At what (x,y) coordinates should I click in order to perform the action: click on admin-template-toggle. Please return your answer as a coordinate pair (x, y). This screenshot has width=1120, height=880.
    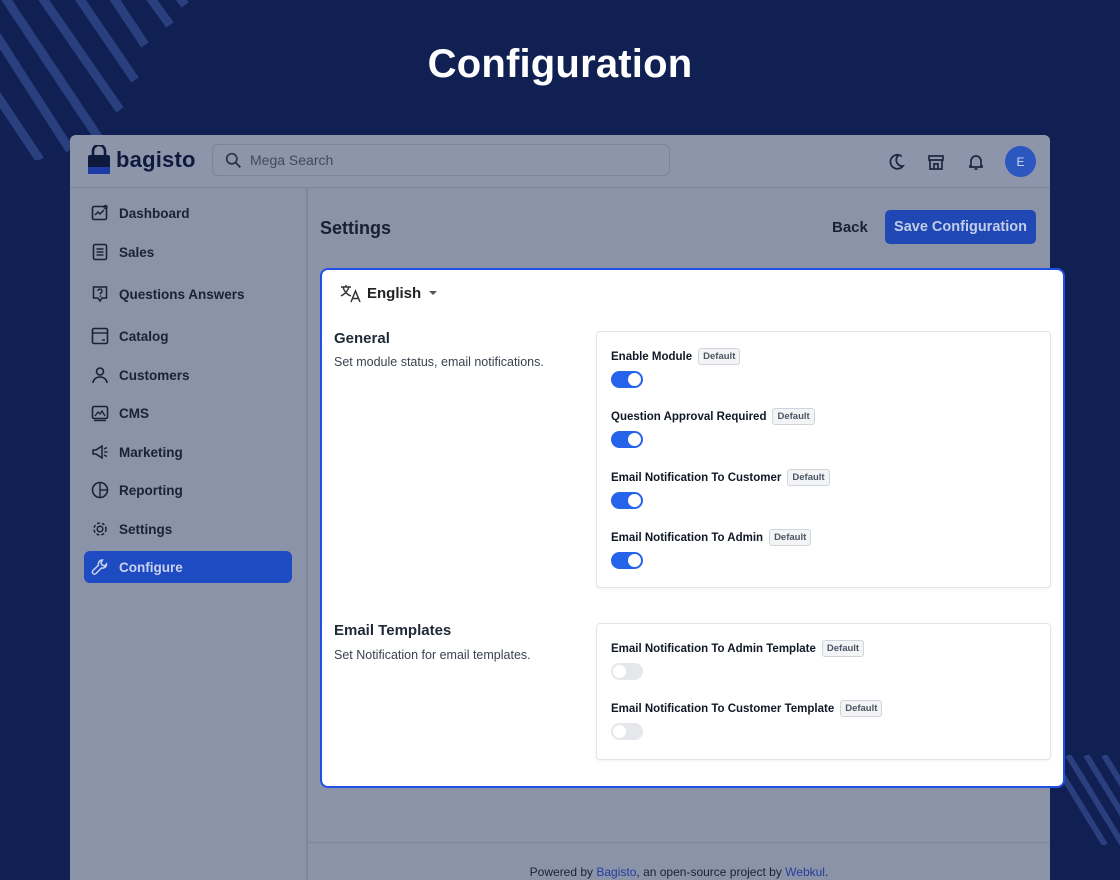
    Looking at the image, I should click on (627, 671).